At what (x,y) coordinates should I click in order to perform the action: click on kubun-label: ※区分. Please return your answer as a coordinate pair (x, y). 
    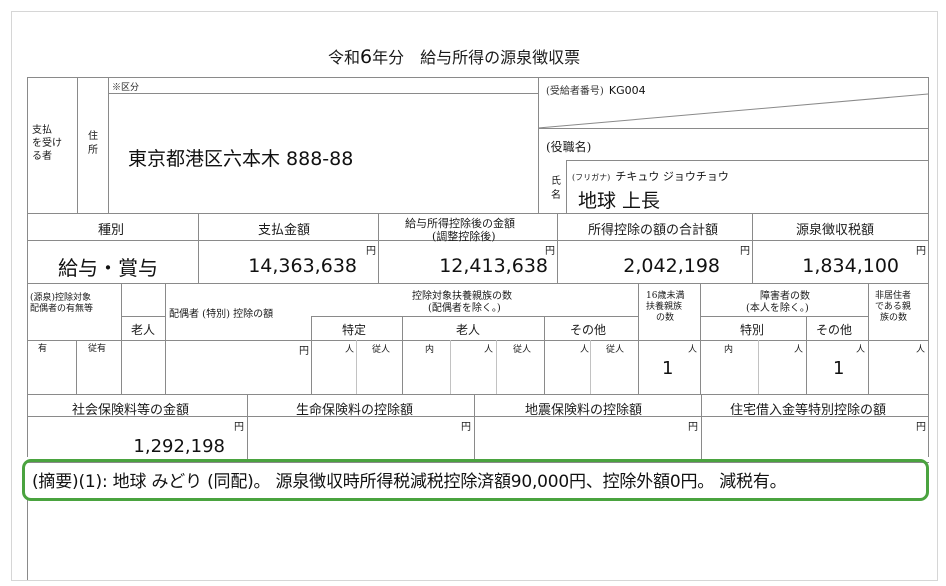
    Looking at the image, I should click on (126, 88).